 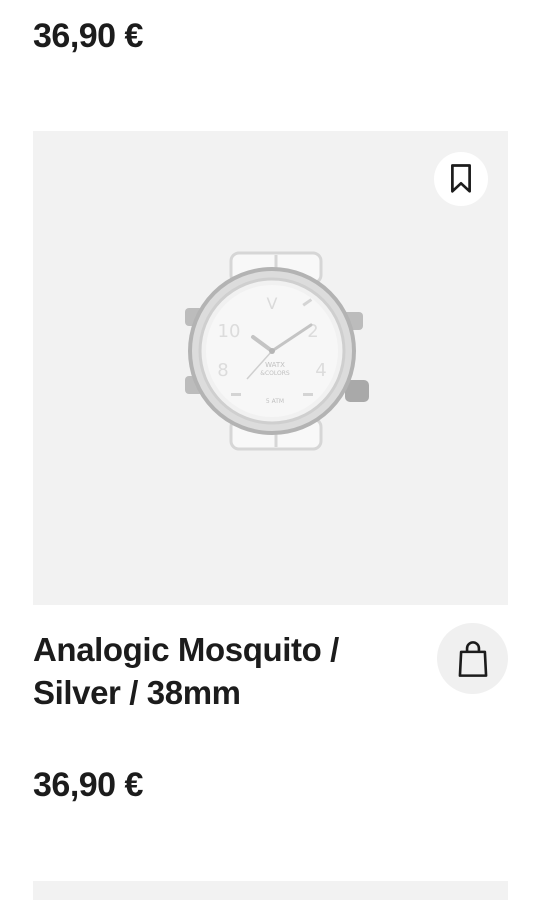 What do you see at coordinates (275, 401) in the screenshot?
I see `svg-text: 5 ATM` at bounding box center [275, 401].